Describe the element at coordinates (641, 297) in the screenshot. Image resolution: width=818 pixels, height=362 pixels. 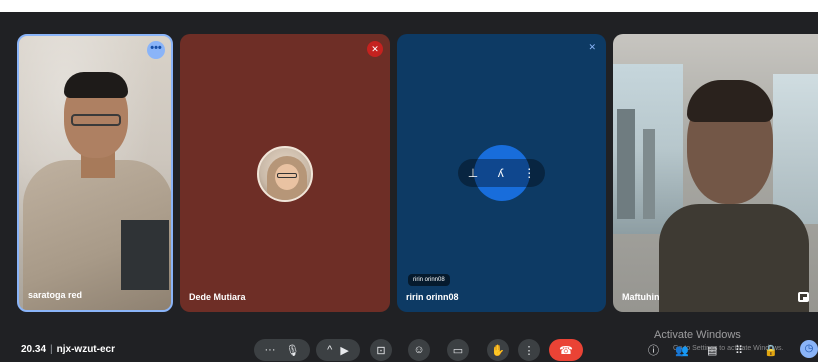
I see `participant-name: Maftuhin` at that location.